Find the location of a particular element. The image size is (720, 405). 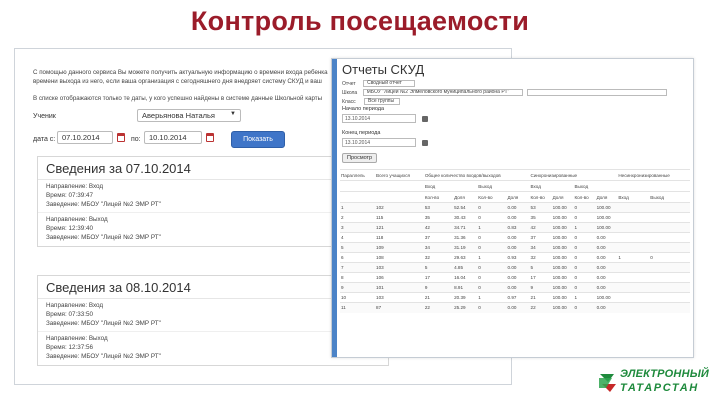

table-row: 1 102 53 52.54 0 0.00 53 100.00 0 100.00 is located at coordinates (515, 207).